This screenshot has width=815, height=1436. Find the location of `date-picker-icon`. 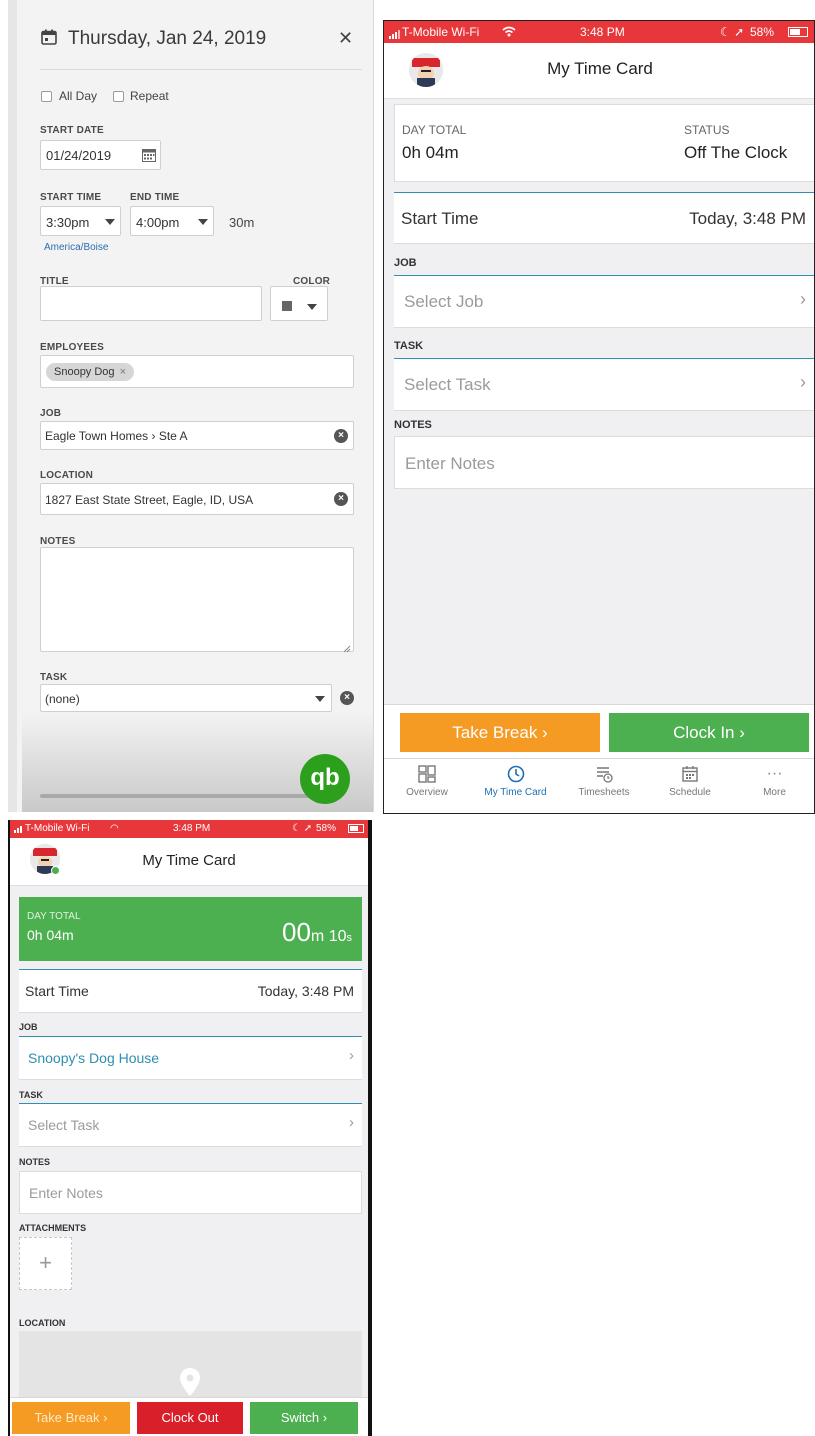

date-picker-icon is located at coordinates (149, 155).